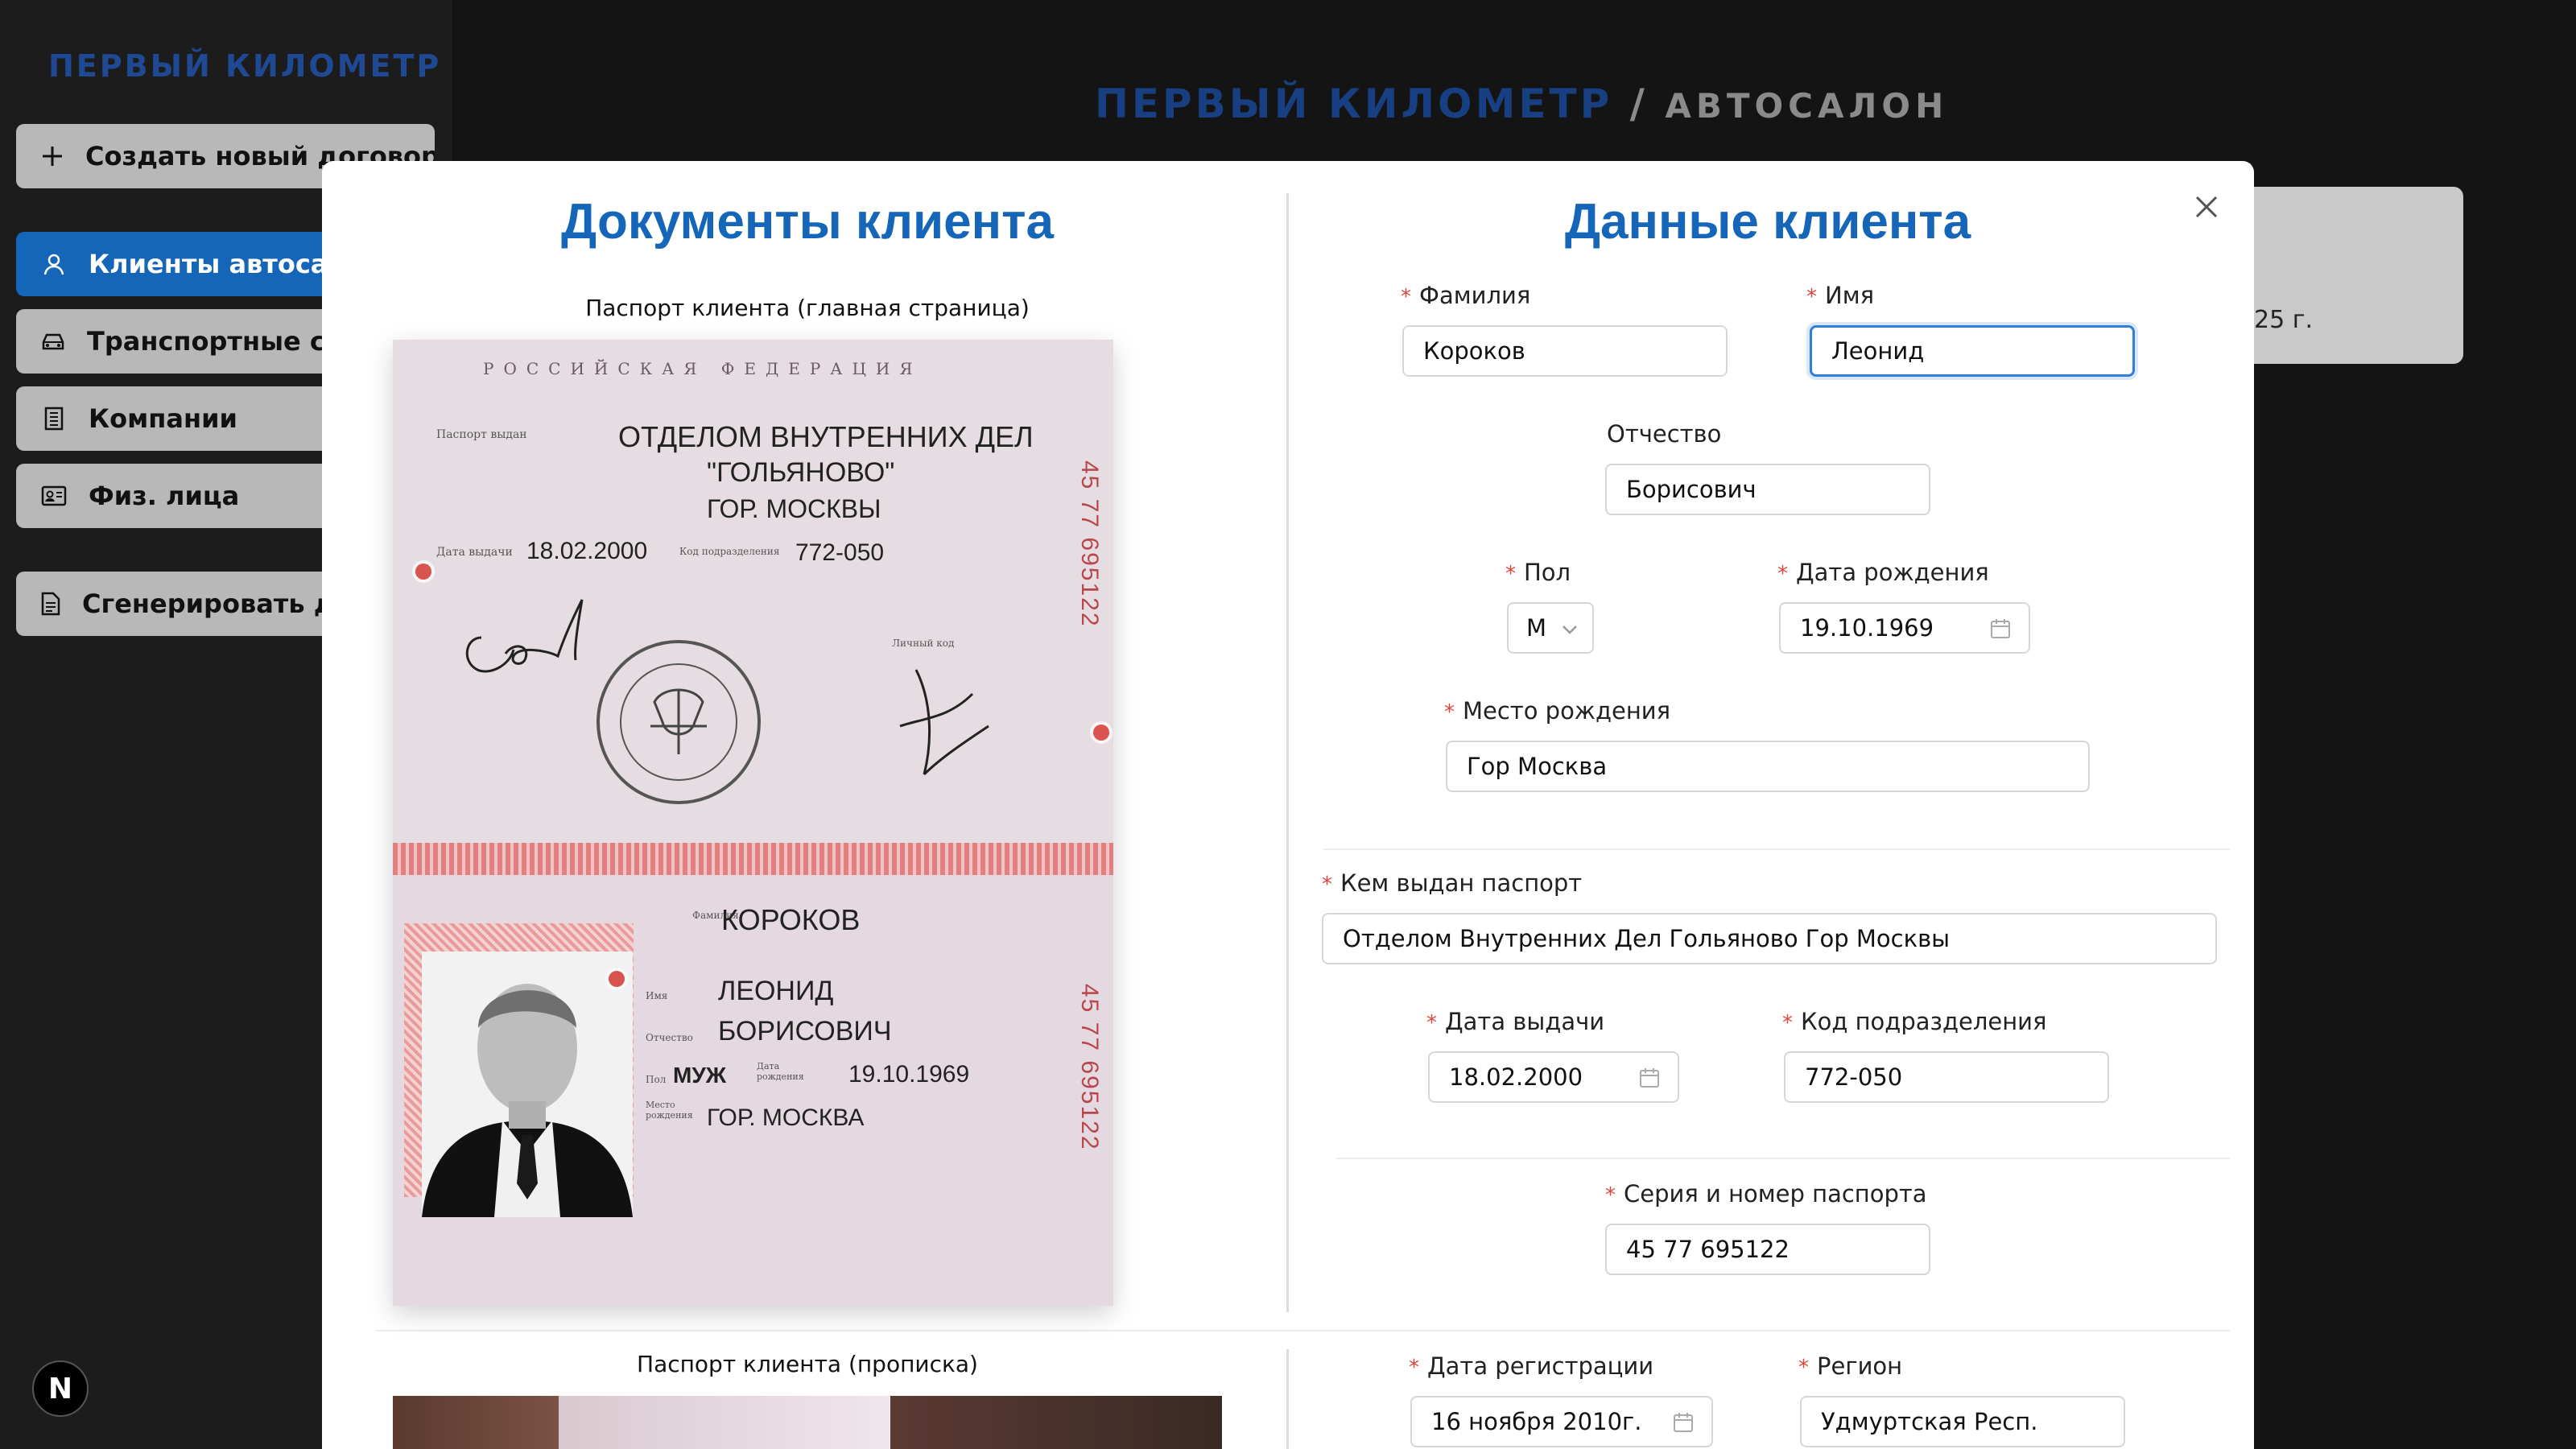  Describe the element at coordinates (53, 341) in the screenshot. I see `car-icon` at that location.